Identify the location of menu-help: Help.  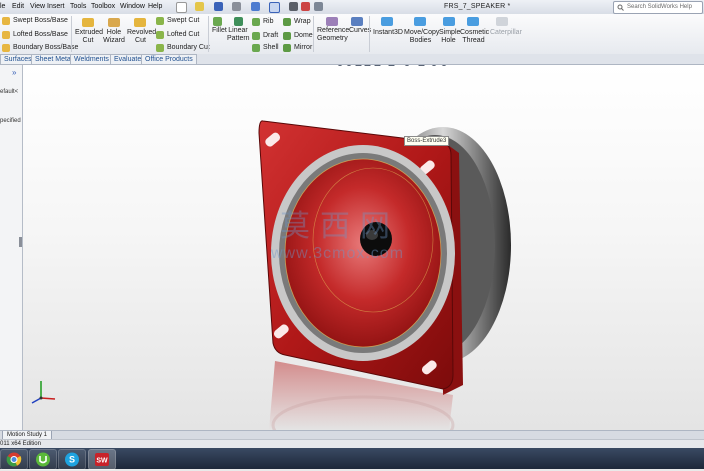
(155, 6).